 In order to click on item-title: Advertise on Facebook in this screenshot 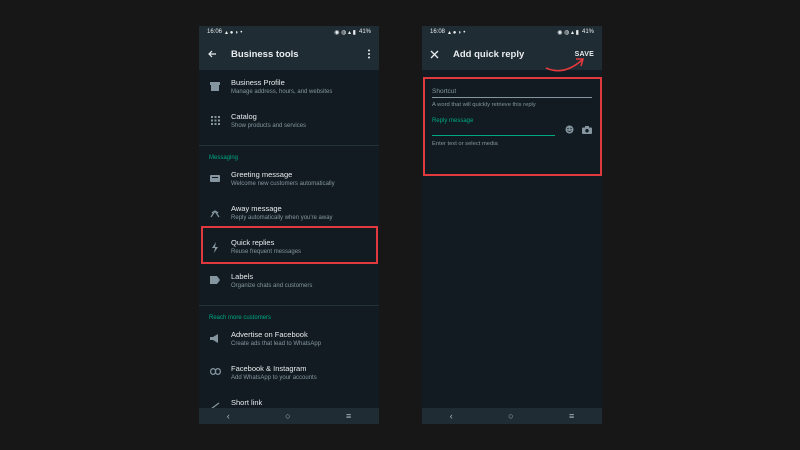, I will do `click(269, 334)`.